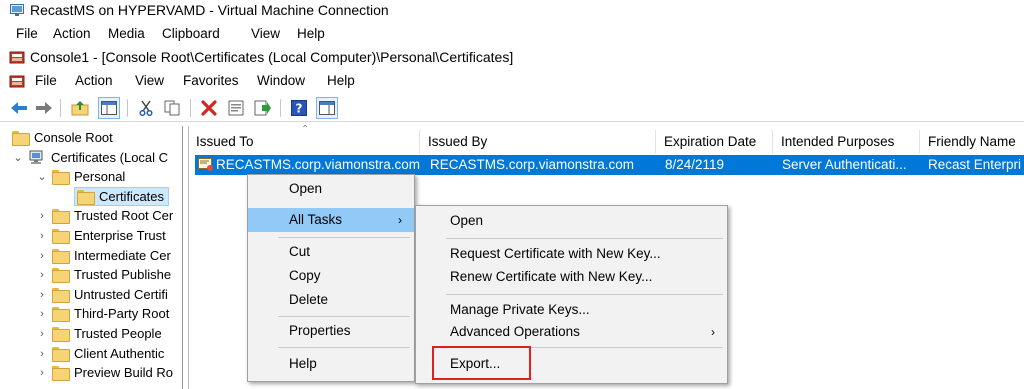 The height and width of the screenshot is (389, 1024). What do you see at coordinates (191, 33) in the screenshot?
I see `vm-menu-clipboard: Clipboard` at bounding box center [191, 33].